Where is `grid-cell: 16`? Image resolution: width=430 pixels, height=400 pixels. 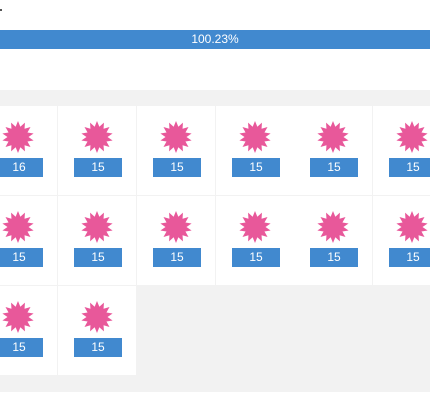 grid-cell: 16 is located at coordinates (28, 150).